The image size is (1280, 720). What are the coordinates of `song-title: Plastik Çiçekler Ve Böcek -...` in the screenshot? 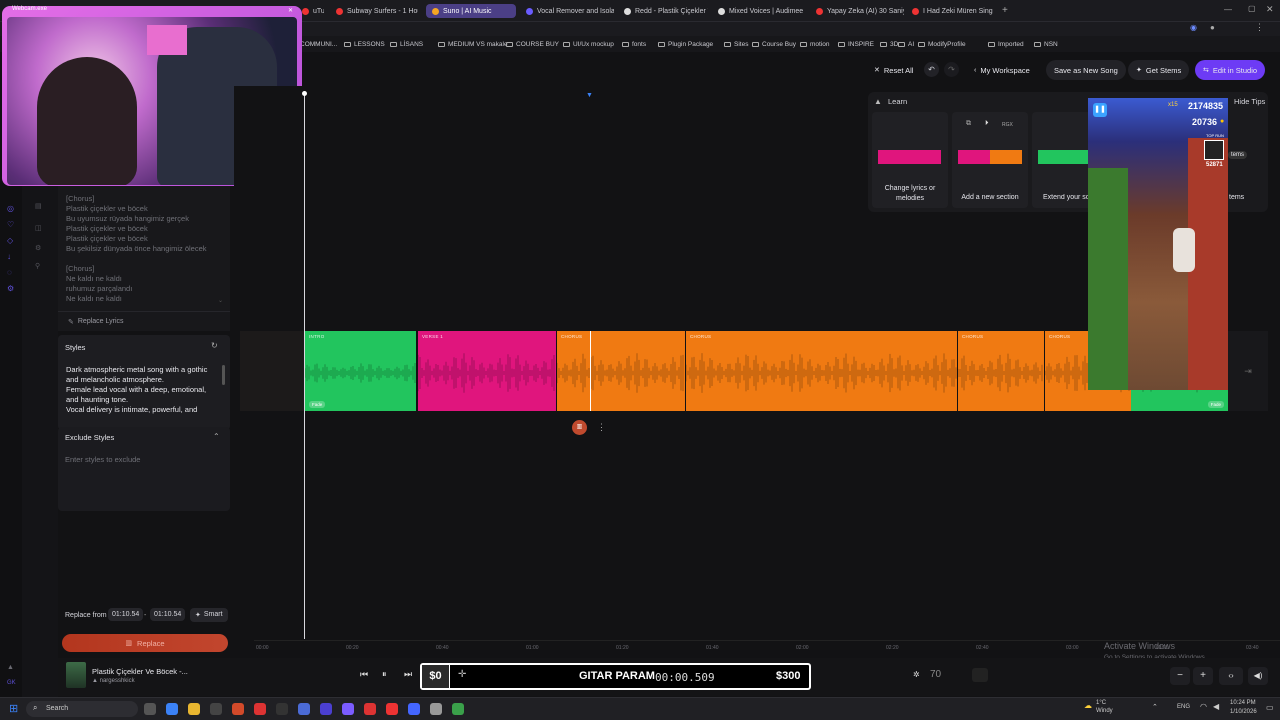 It's located at (140, 671).